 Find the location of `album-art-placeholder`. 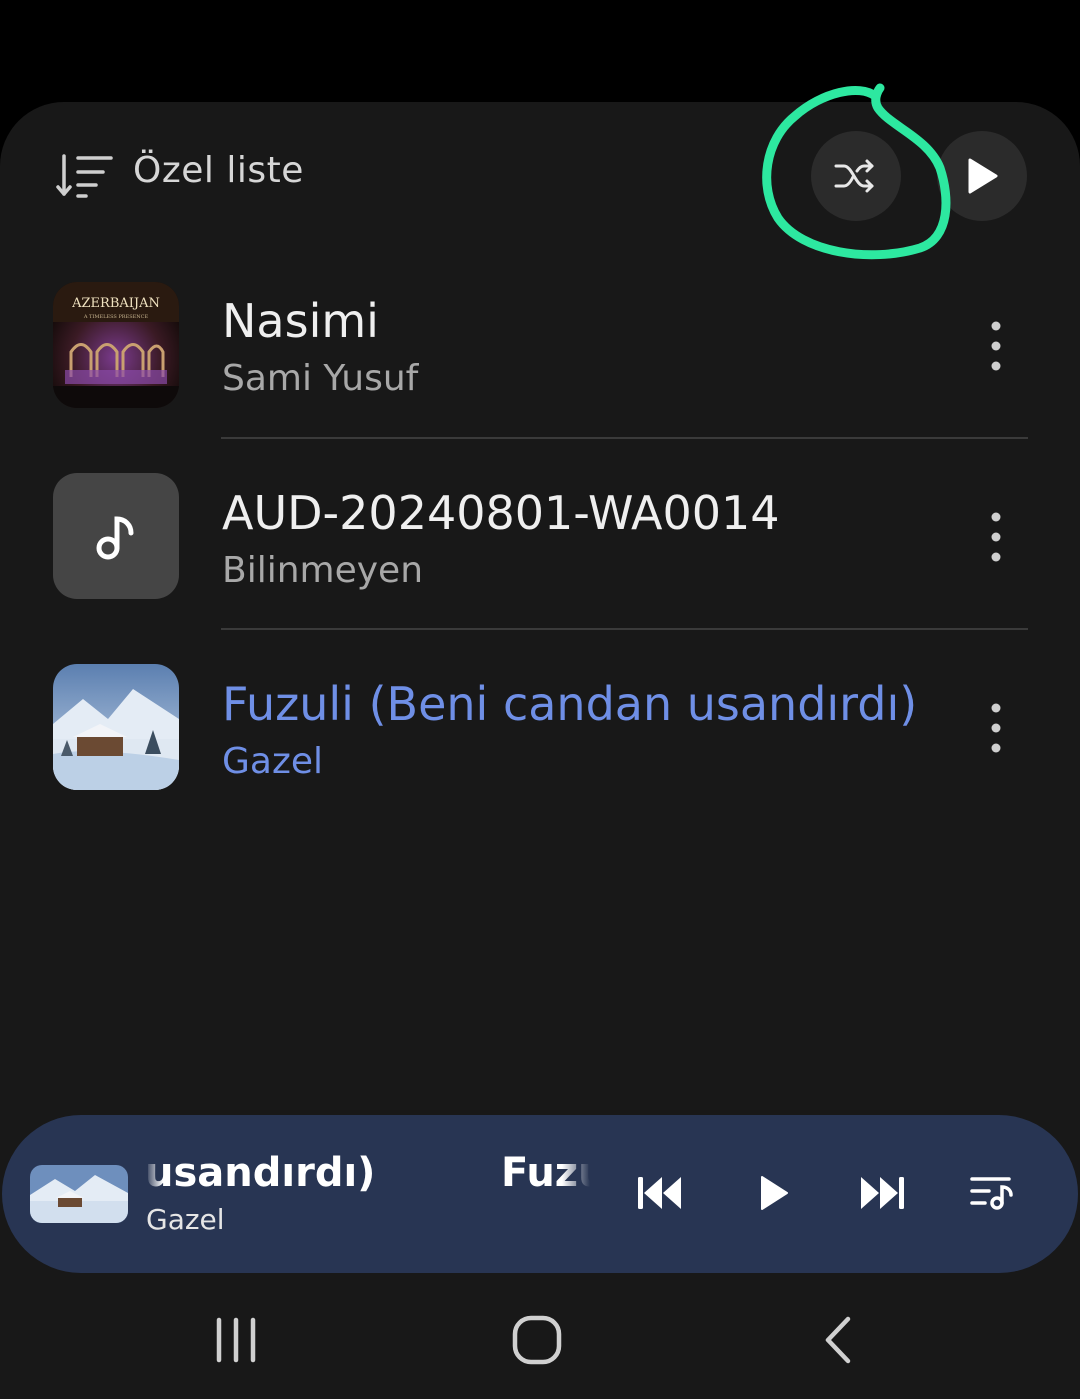

album-art-placeholder is located at coordinates (116, 536).